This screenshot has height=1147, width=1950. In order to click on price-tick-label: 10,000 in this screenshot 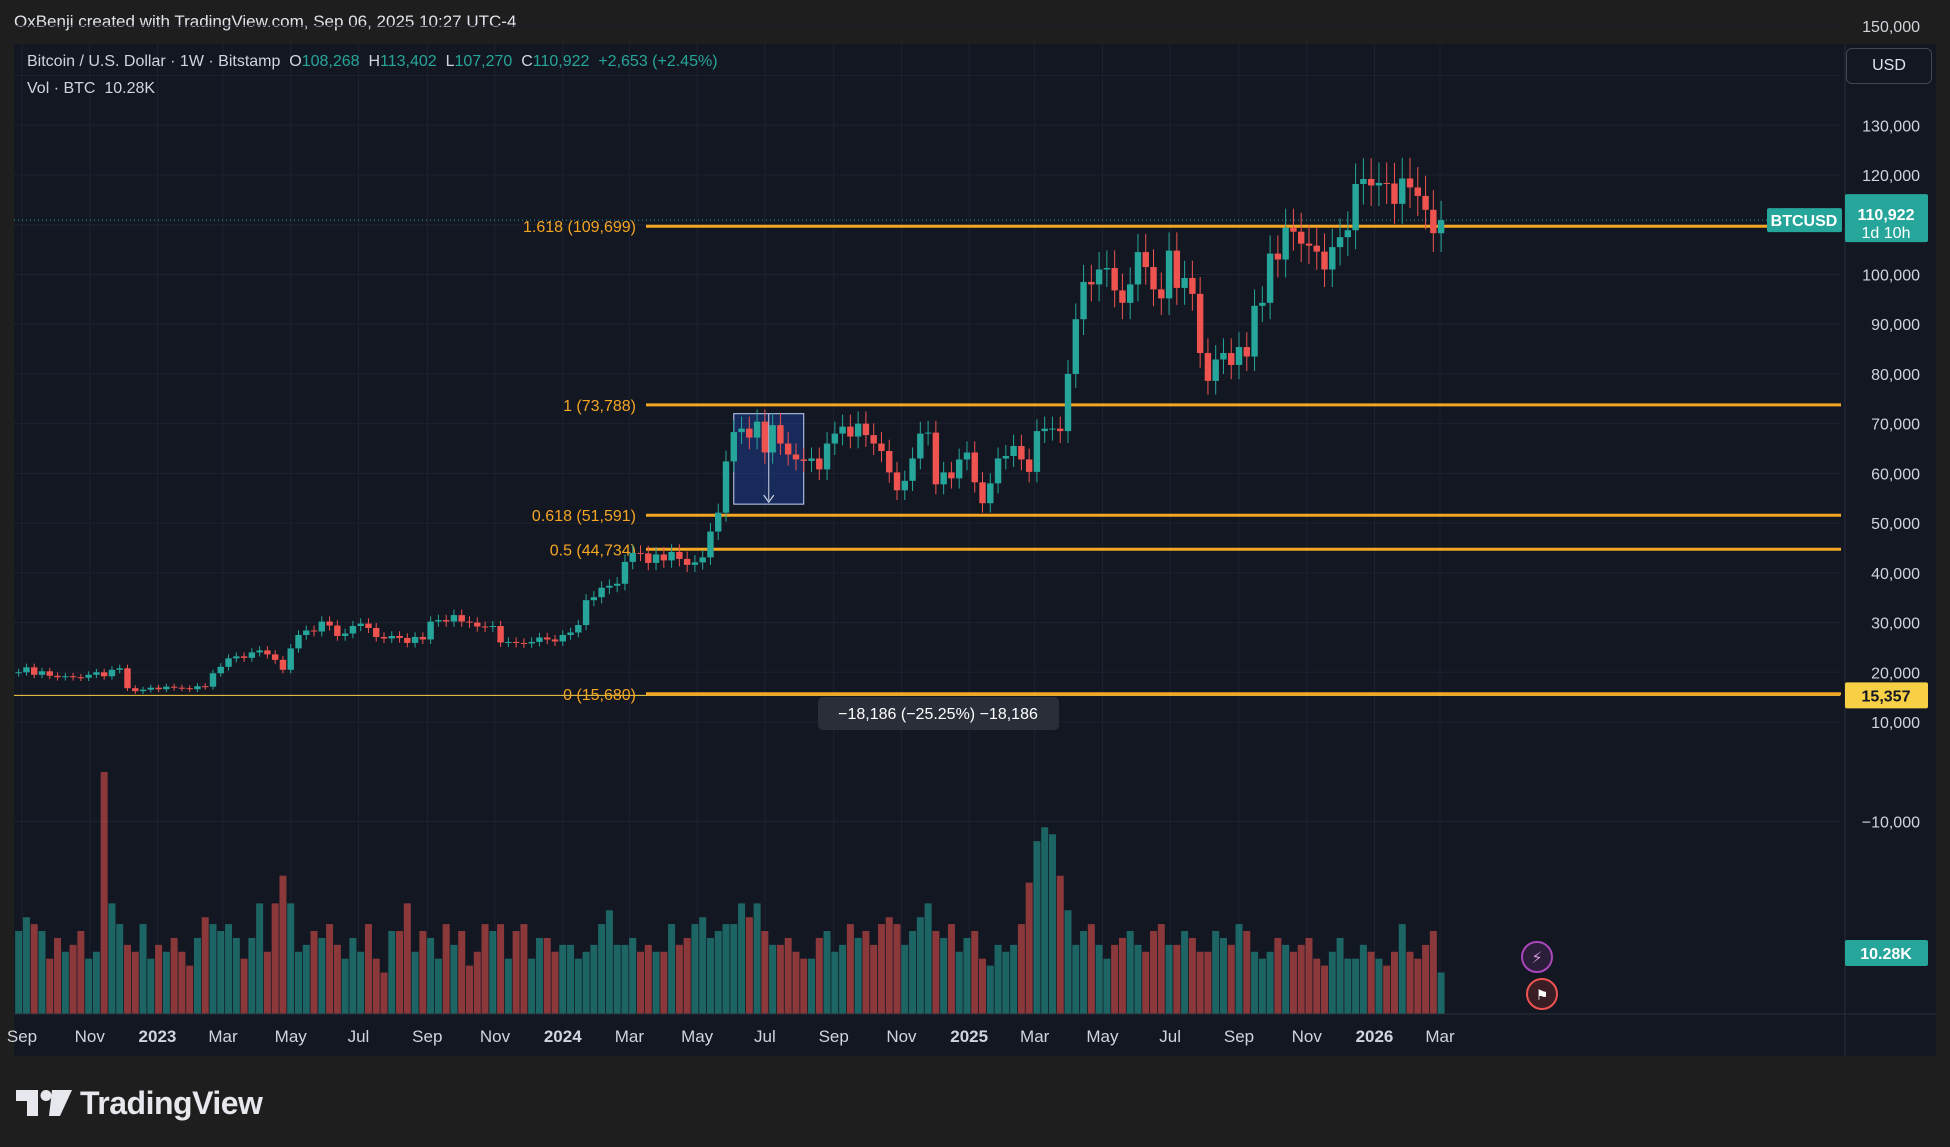, I will do `click(1895, 723)`.